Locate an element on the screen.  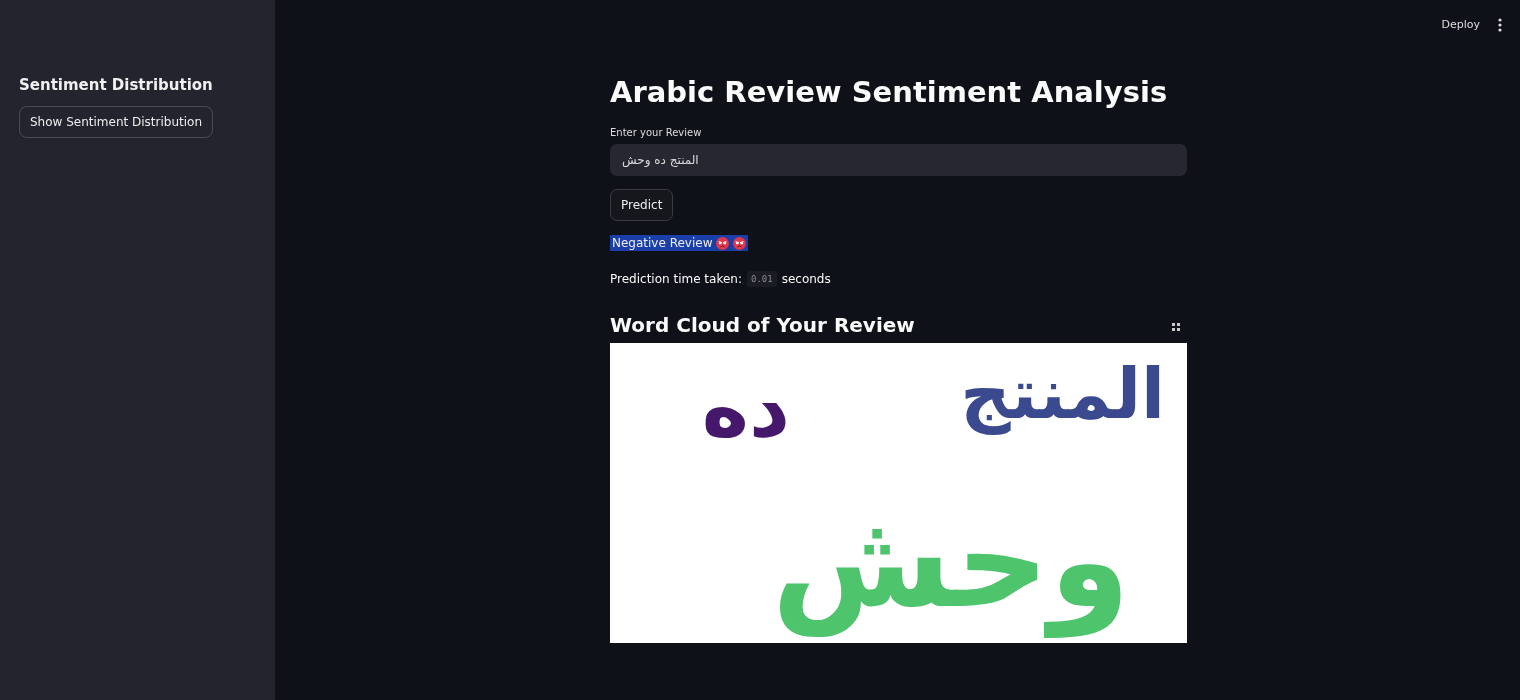
field-label: Enter your Review is located at coordinates (656, 132).